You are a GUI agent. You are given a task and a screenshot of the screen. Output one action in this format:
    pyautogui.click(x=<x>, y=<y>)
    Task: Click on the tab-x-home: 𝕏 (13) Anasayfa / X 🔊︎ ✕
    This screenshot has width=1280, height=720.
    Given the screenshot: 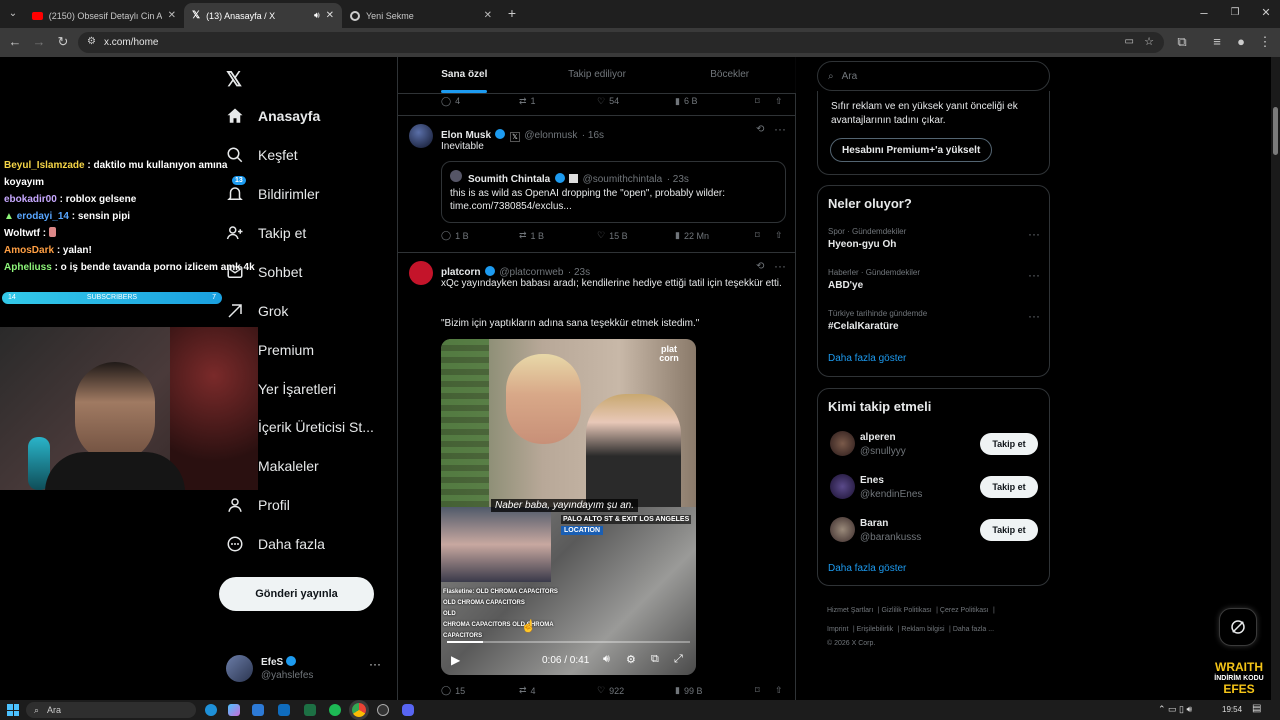 What is the action you would take?
    pyautogui.click(x=263, y=15)
    